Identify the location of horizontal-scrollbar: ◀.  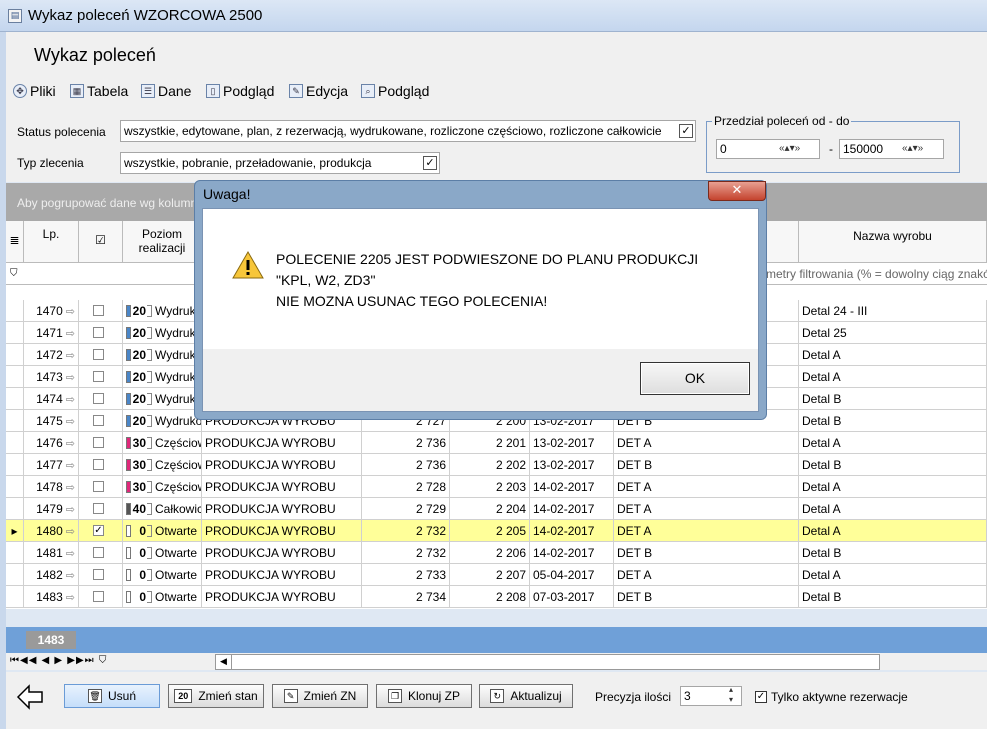
(547, 662).